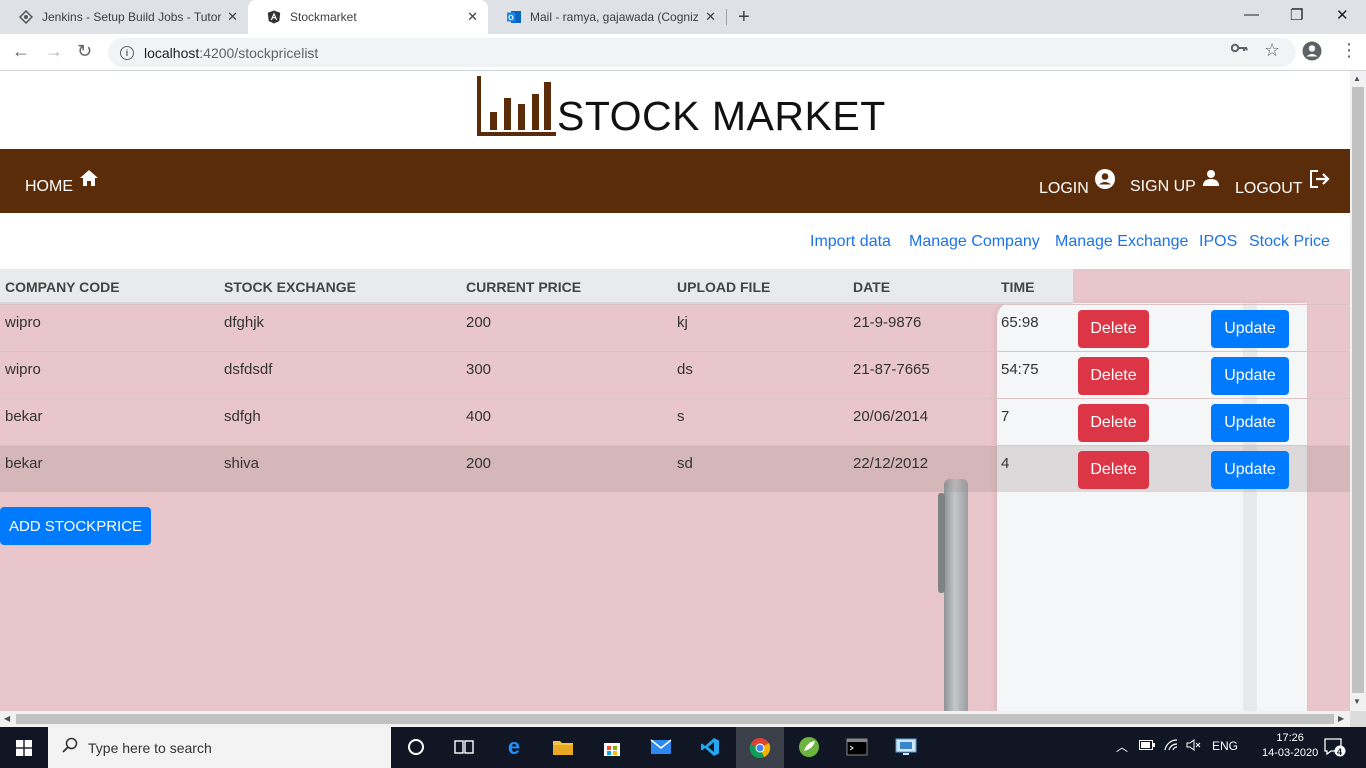 This screenshot has height=768, width=1366. What do you see at coordinates (710, 747) in the screenshot?
I see `vscode-icon` at bounding box center [710, 747].